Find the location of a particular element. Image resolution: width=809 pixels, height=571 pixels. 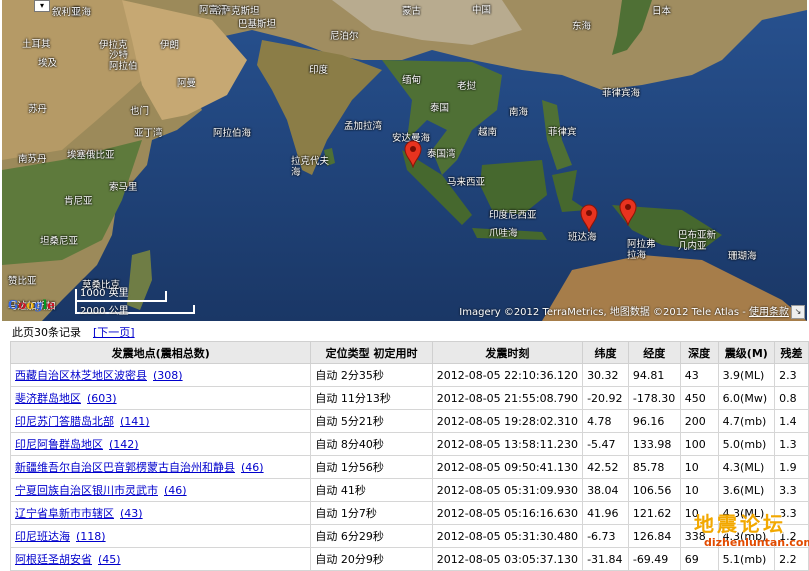

map-label: 泰国 is located at coordinates (440, 108).